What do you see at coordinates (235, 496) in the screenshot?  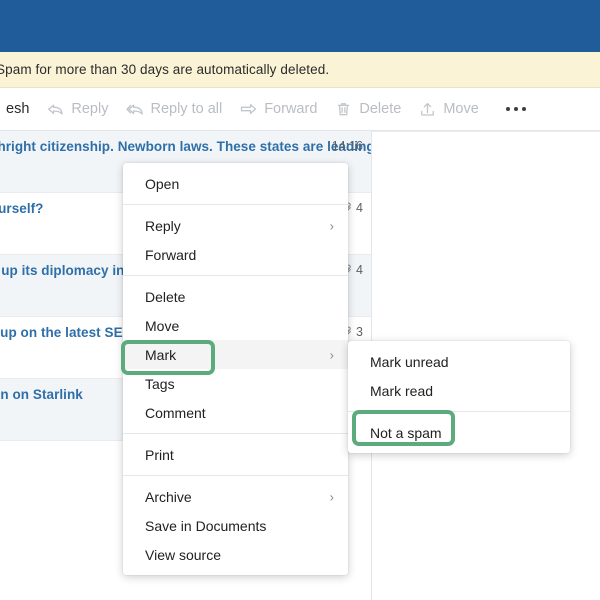 I see `context-menu-item-archive: Archive ›` at bounding box center [235, 496].